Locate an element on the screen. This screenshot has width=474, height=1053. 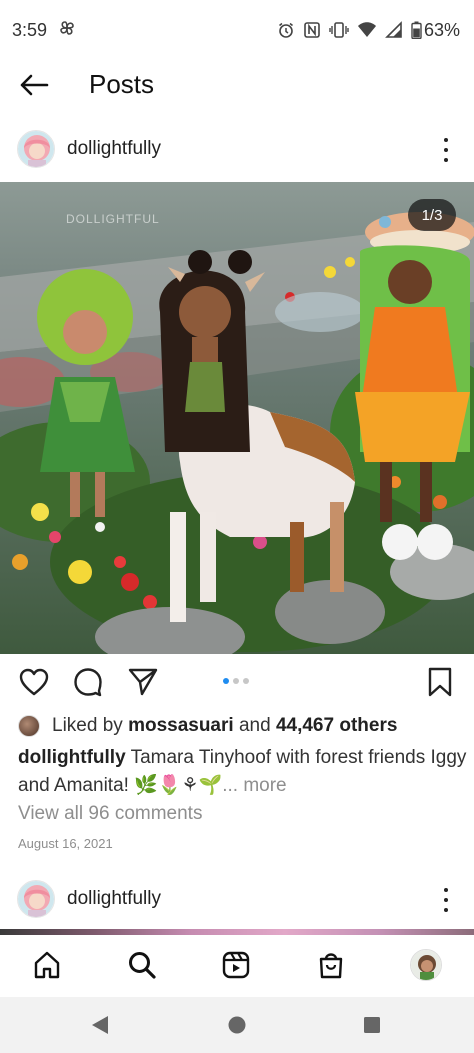
likes-count: 44,467 others is located at coordinates (336, 726).